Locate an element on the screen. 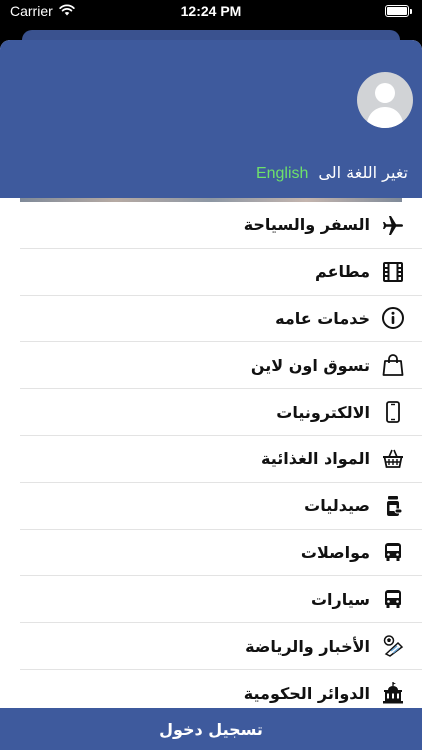  menu-item-general-services: خدمات عامه is located at coordinates (221, 319).